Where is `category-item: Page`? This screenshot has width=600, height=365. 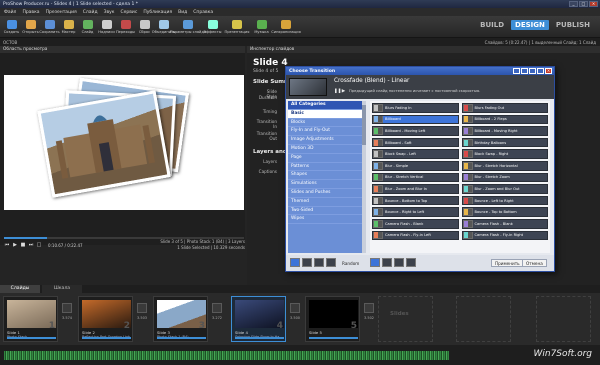
category-item: Page is located at coordinates (325, 158).